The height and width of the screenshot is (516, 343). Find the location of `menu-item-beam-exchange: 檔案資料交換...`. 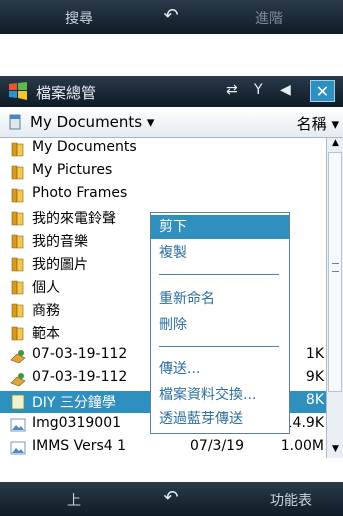

menu-item-beam-exchange: 檔案資料交換... is located at coordinates (220, 395).